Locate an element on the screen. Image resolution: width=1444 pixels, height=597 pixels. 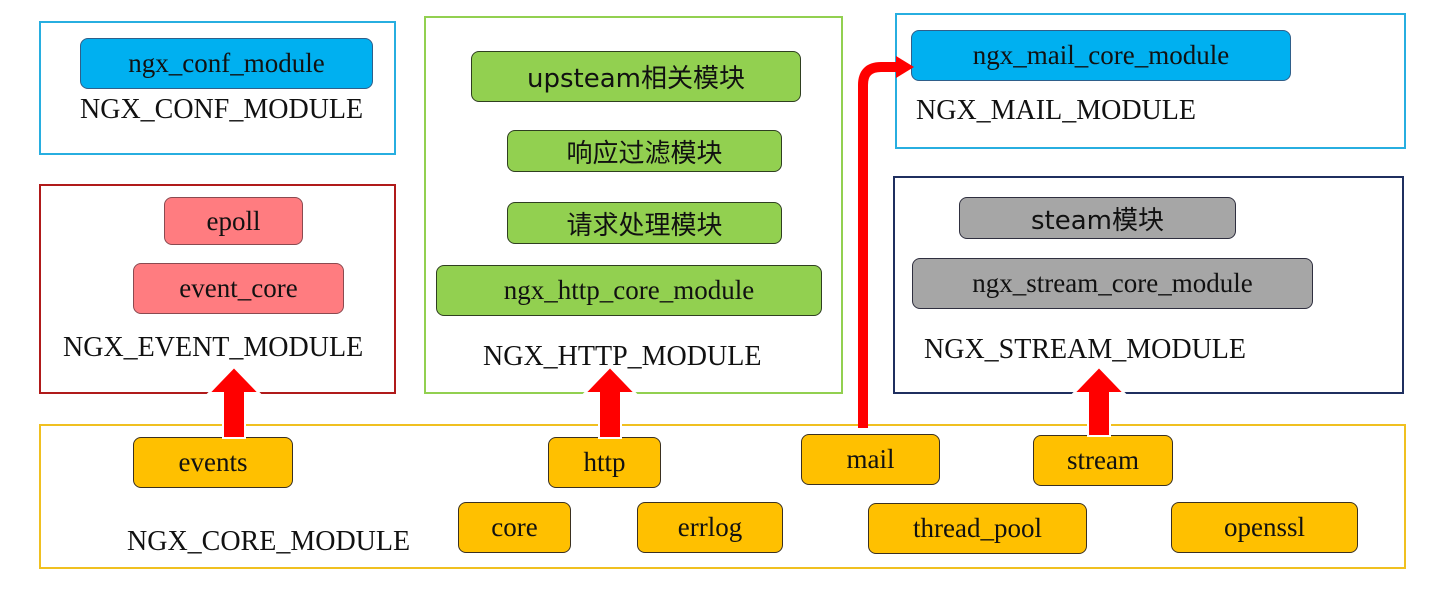
node-response-filter-modules: 响应过滤模块 is located at coordinates (644, 151).